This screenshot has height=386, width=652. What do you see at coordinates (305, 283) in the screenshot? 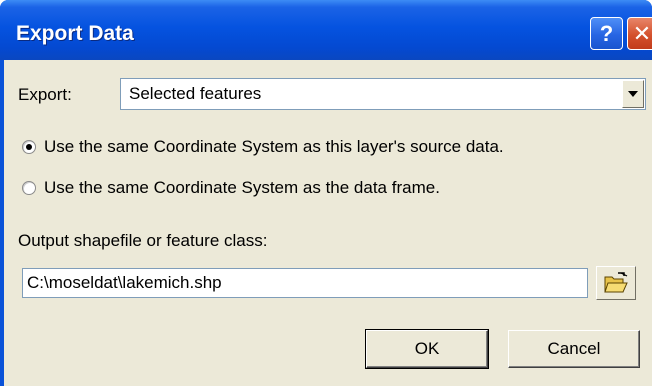
I see `output-path-input: C:\moseldat\lakemich.shp` at bounding box center [305, 283].